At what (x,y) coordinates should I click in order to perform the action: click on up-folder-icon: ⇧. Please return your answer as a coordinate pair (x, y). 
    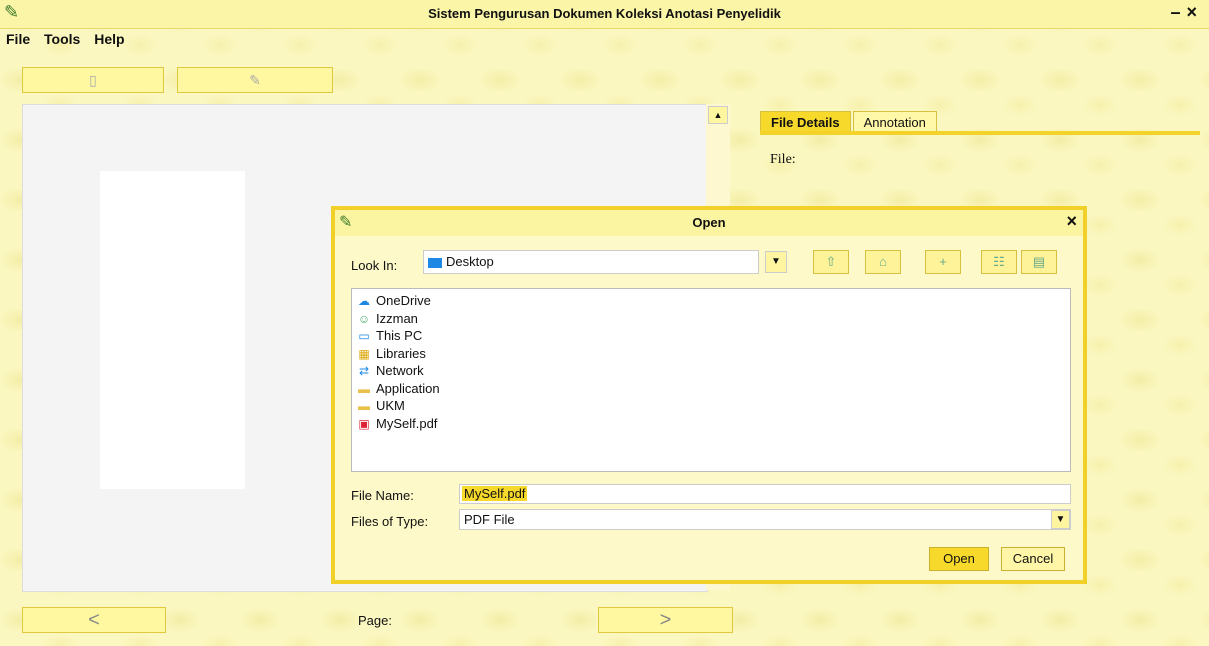
    Looking at the image, I should click on (831, 261).